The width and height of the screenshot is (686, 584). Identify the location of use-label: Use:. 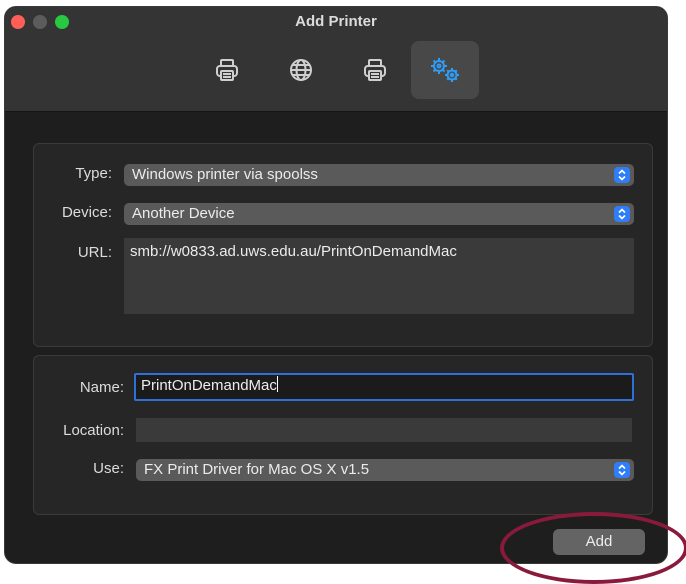
(108, 468).